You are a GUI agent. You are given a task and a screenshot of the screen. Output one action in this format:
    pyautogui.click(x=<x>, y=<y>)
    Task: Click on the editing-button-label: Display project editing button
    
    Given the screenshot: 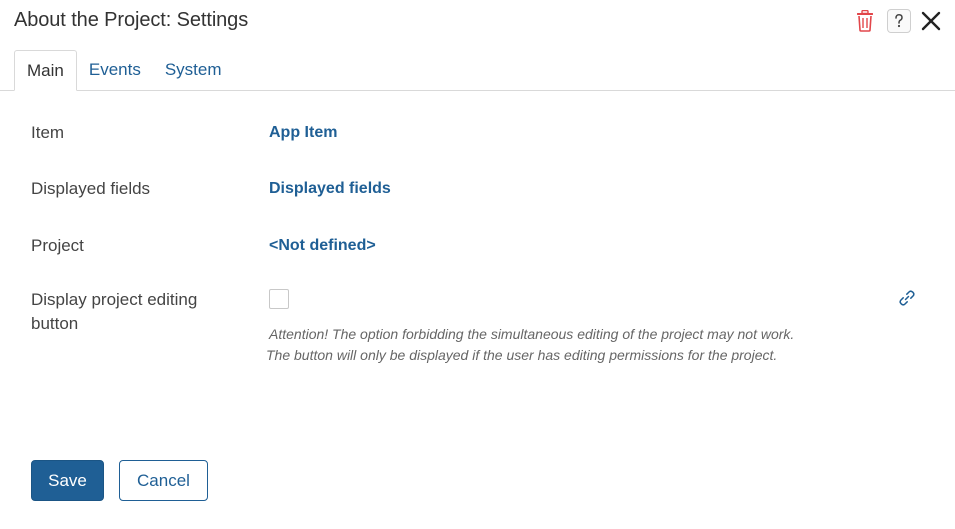 What is the action you would take?
    pyautogui.click(x=114, y=311)
    